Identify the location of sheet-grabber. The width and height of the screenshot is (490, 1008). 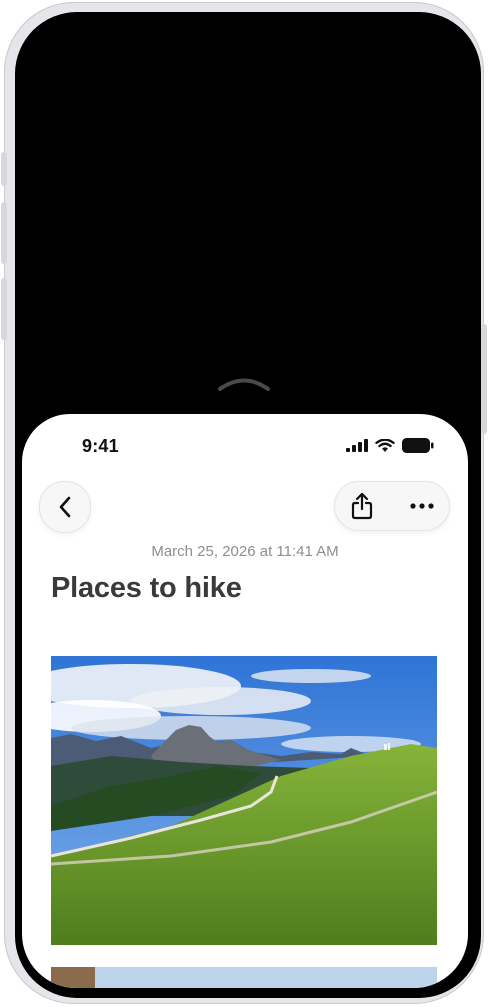
(244, 384).